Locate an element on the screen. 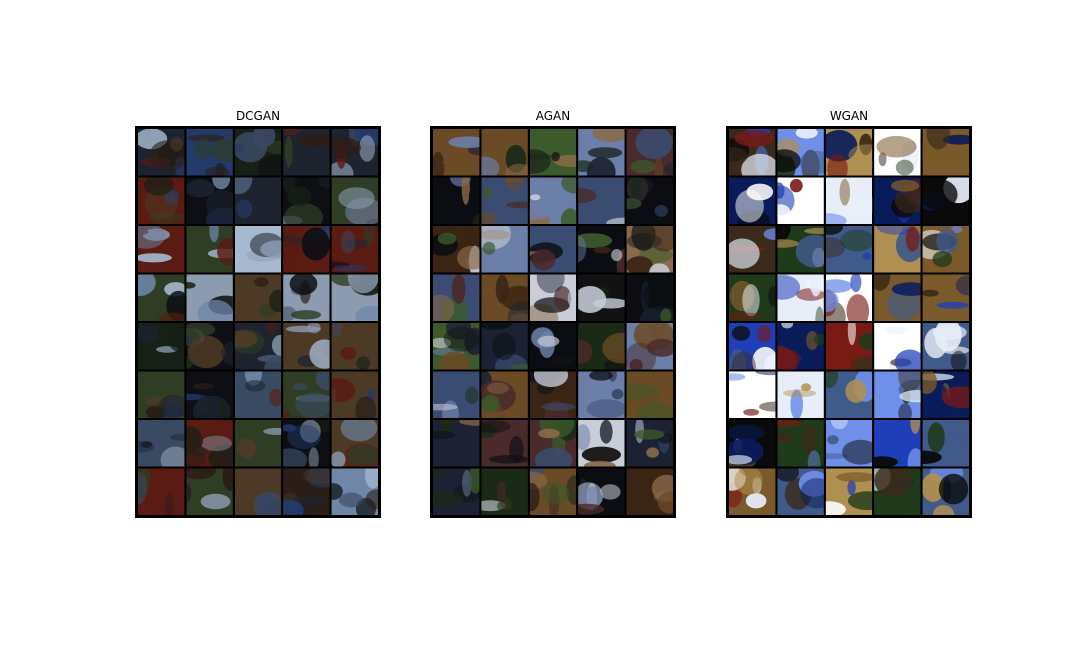  sample-grid-image-dcgan is located at coordinates (258, 322).